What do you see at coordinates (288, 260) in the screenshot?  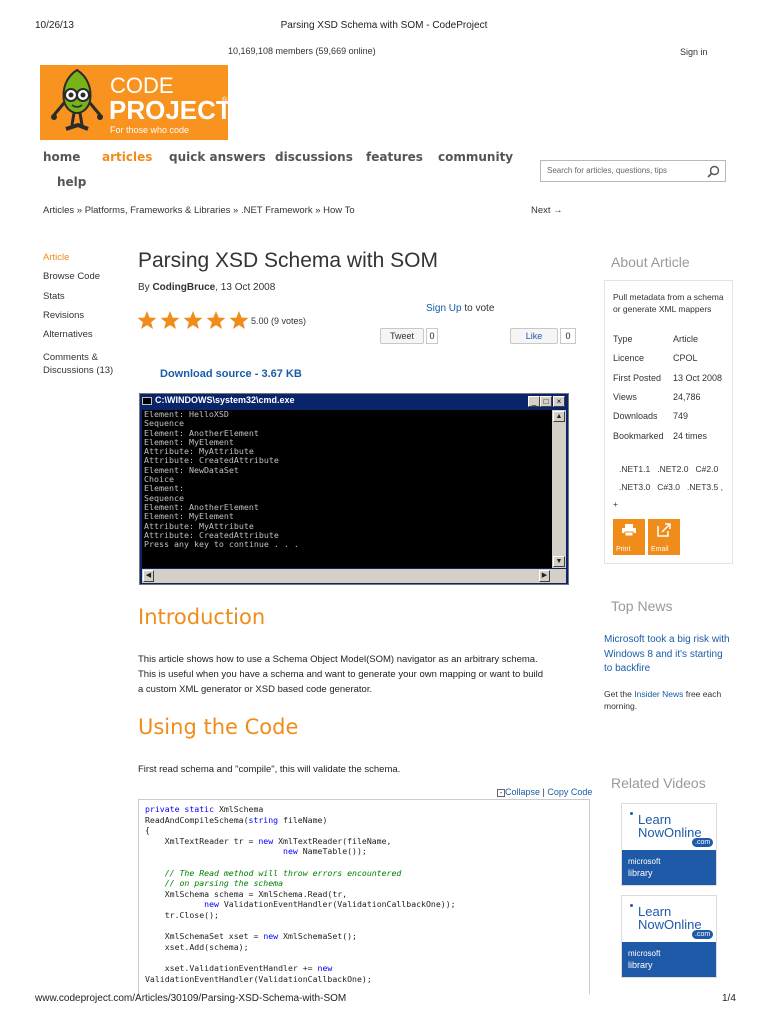 I see `article-title: Parsing XSD Schema with SOM` at bounding box center [288, 260].